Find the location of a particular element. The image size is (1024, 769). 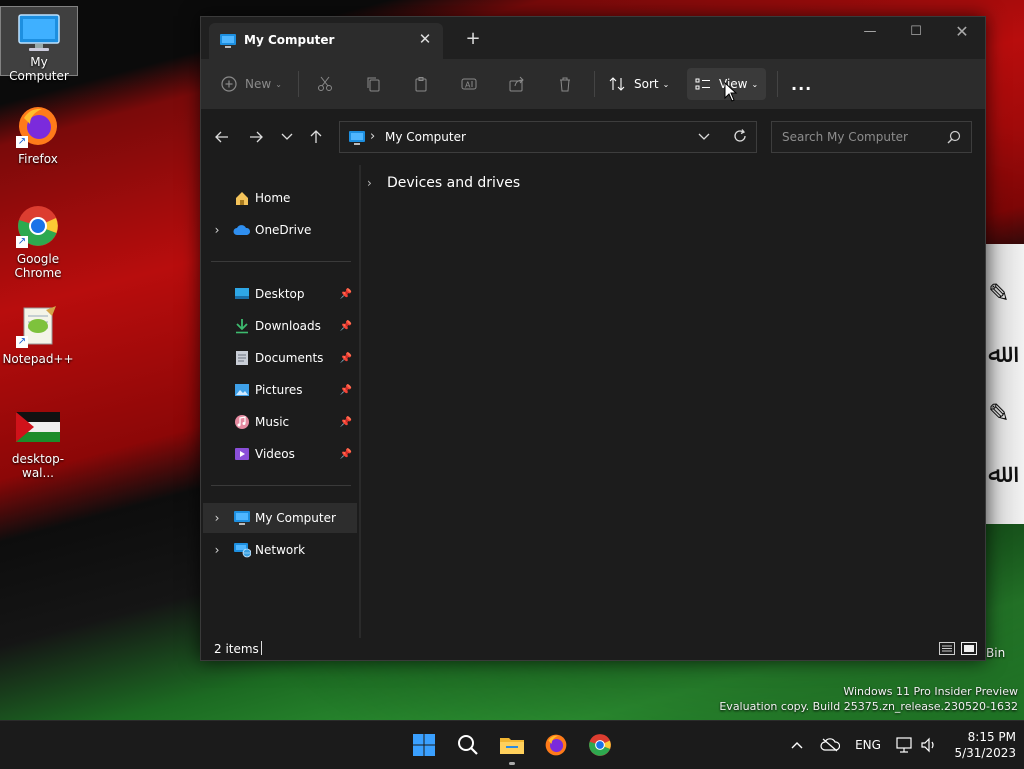

nav-item-my-computer: › My Computer is located at coordinates (280, 518).